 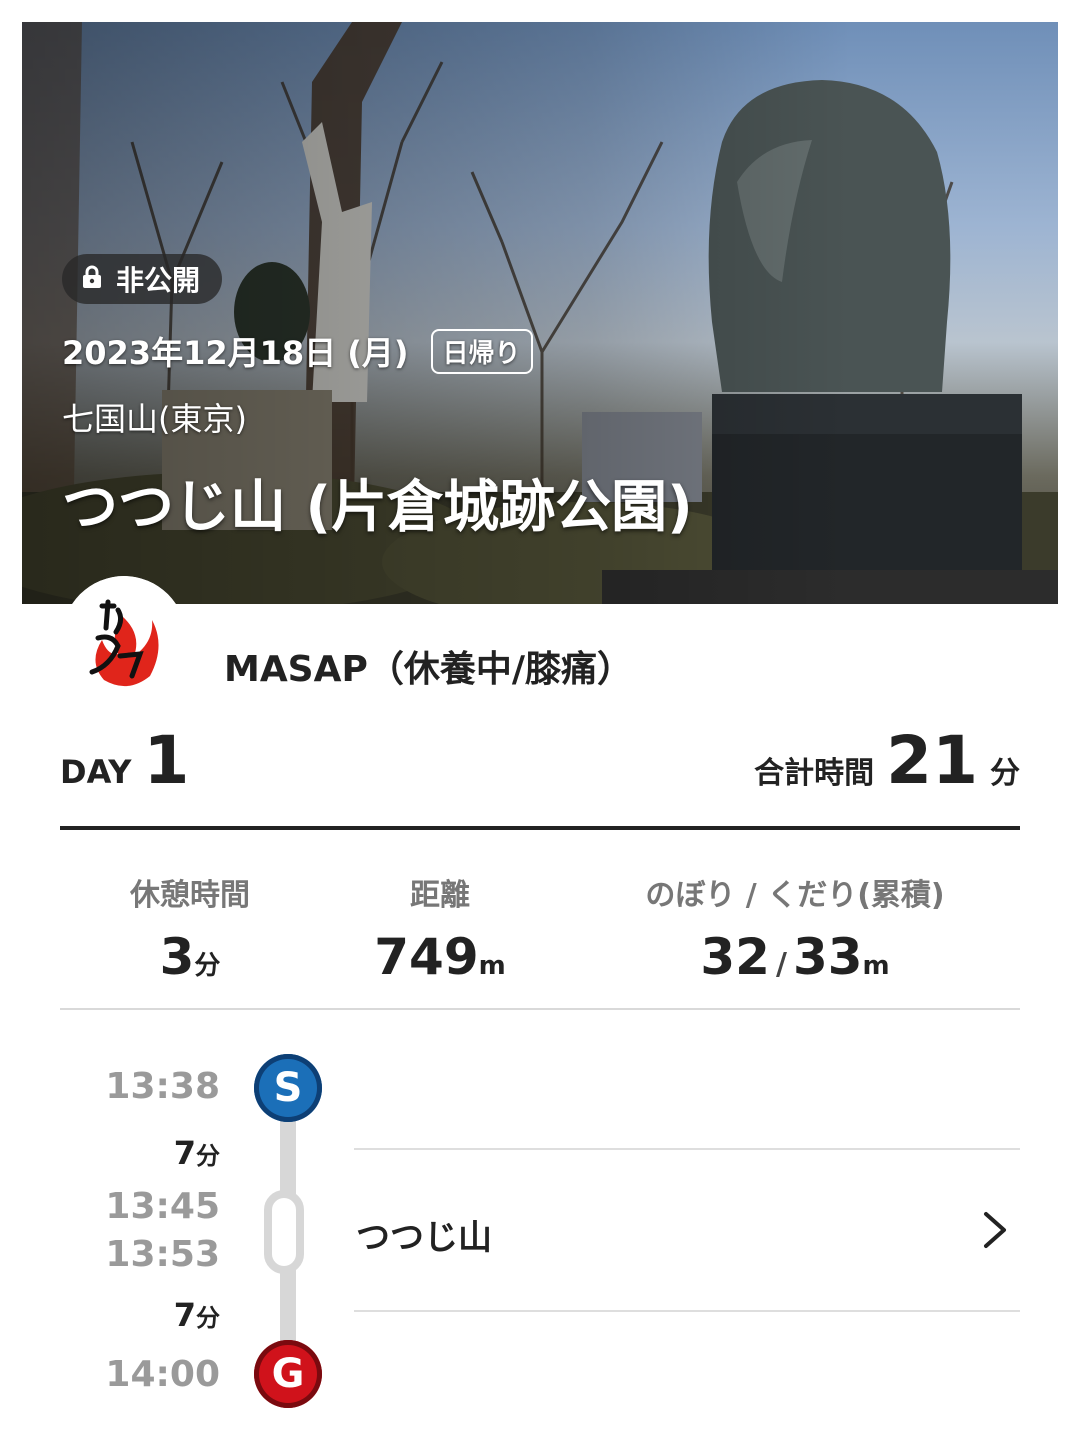 What do you see at coordinates (177, 957) in the screenshot?
I see `rest-time-value: 3` at bounding box center [177, 957].